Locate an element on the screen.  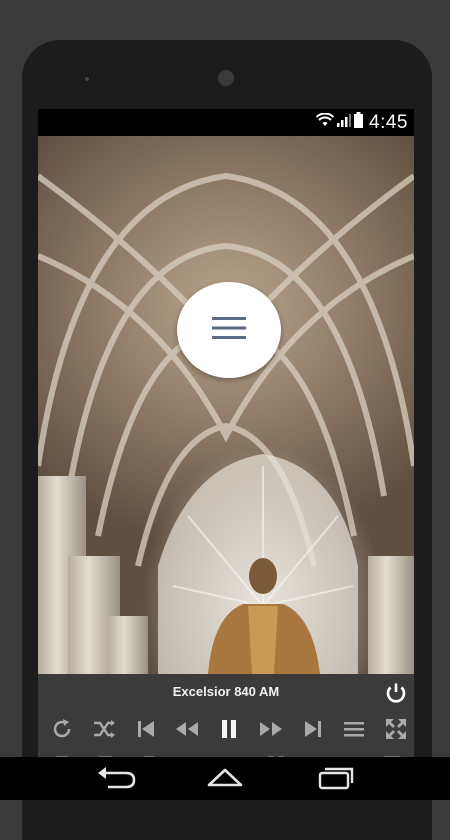
fast-forward-button is located at coordinates (271, 731).